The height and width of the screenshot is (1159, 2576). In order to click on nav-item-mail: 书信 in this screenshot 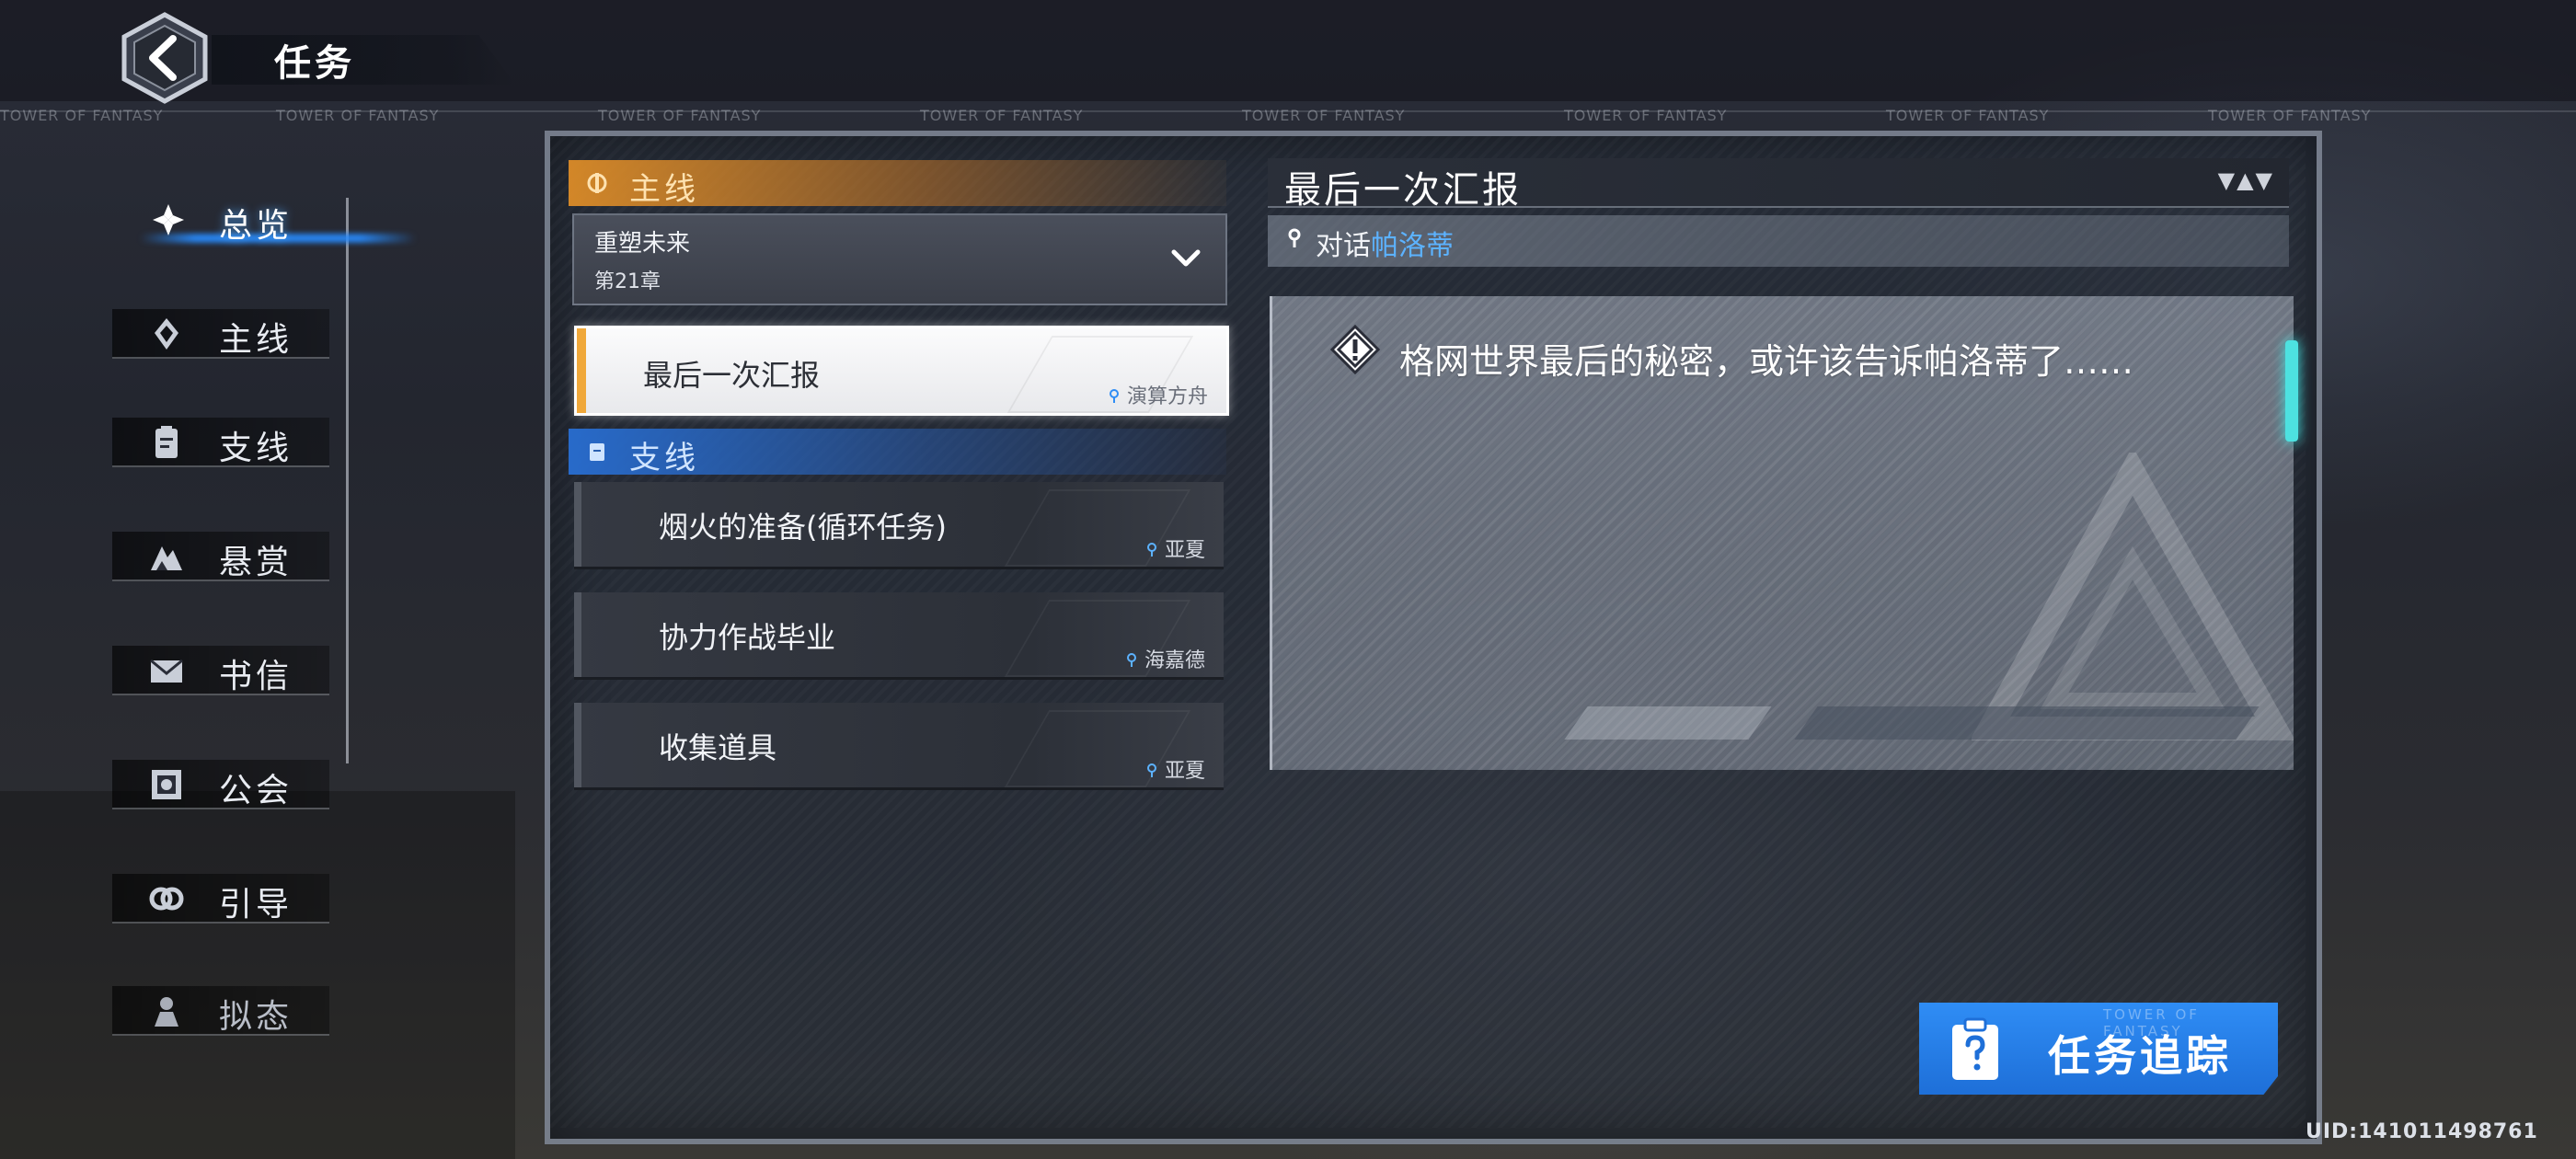, I will do `click(222, 667)`.